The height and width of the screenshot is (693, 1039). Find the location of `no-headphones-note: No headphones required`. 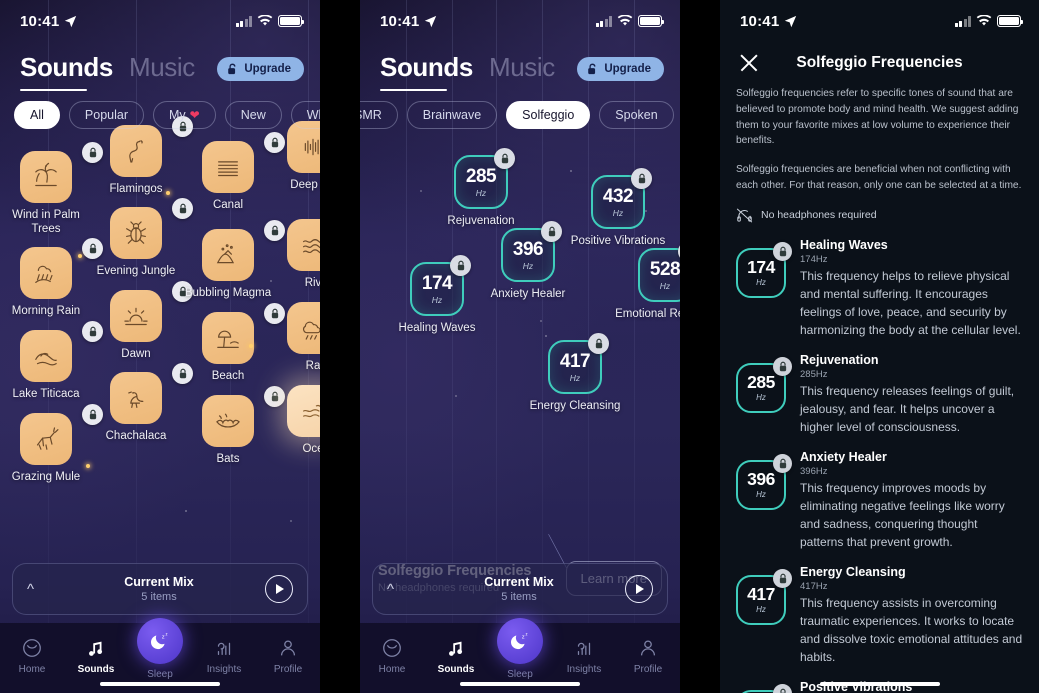

no-headphones-note: No headphones required is located at coordinates (879, 215).